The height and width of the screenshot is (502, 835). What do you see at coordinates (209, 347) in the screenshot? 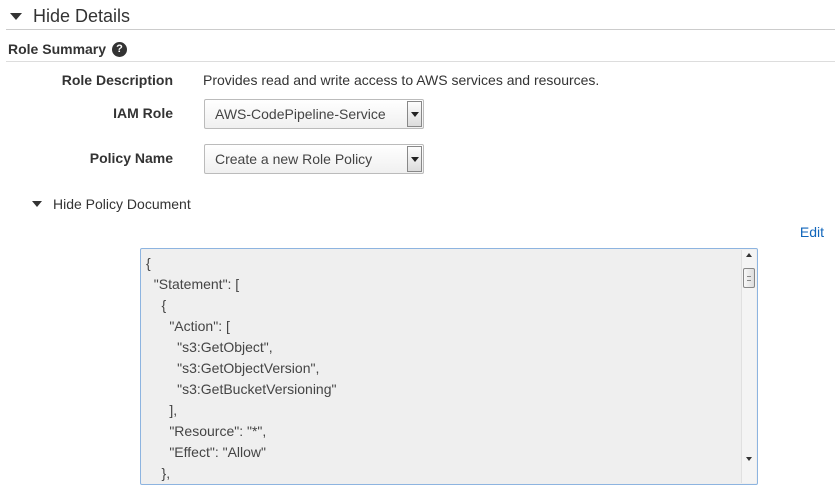
I see `code-line: "s3:GetObject",` at bounding box center [209, 347].